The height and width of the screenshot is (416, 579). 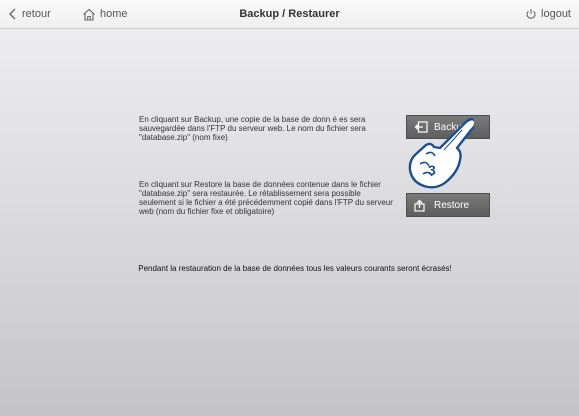 What do you see at coordinates (556, 14) in the screenshot?
I see `logout-label: logout` at bounding box center [556, 14].